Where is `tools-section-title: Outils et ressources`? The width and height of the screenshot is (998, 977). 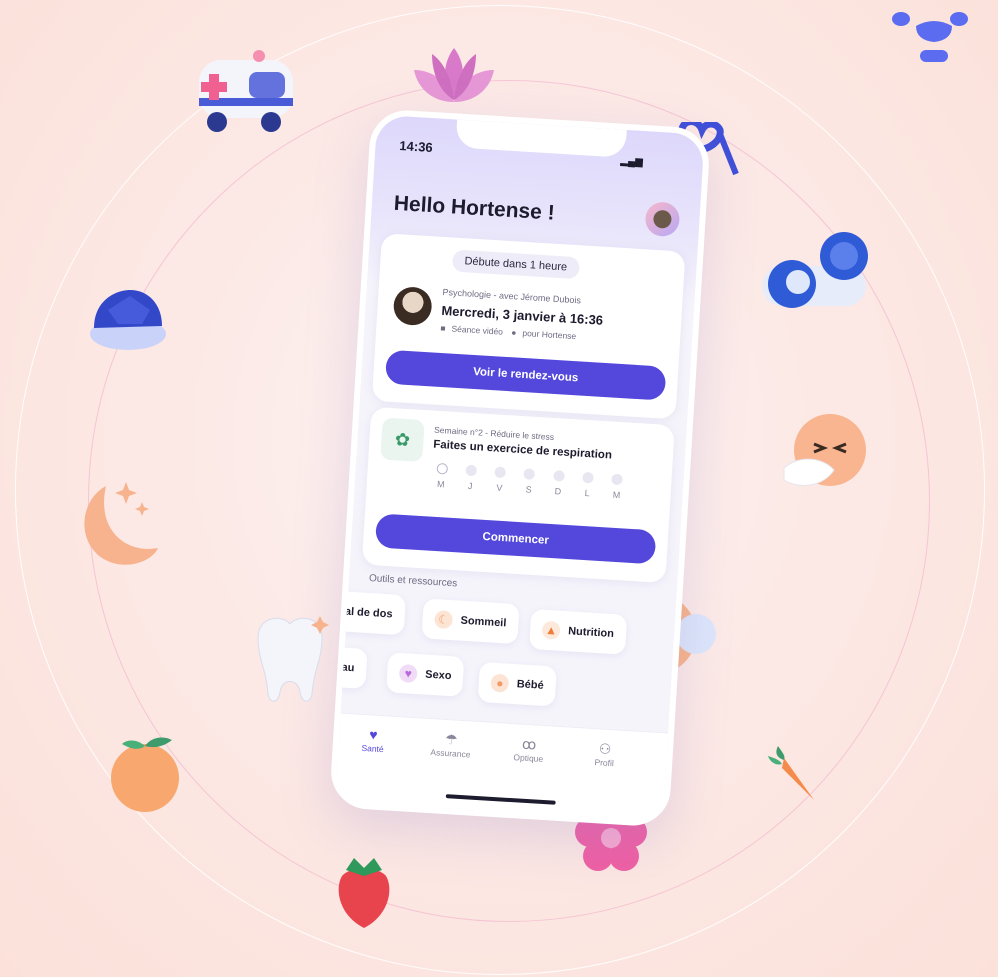
tools-section-title: Outils et ressources is located at coordinates (413, 581).